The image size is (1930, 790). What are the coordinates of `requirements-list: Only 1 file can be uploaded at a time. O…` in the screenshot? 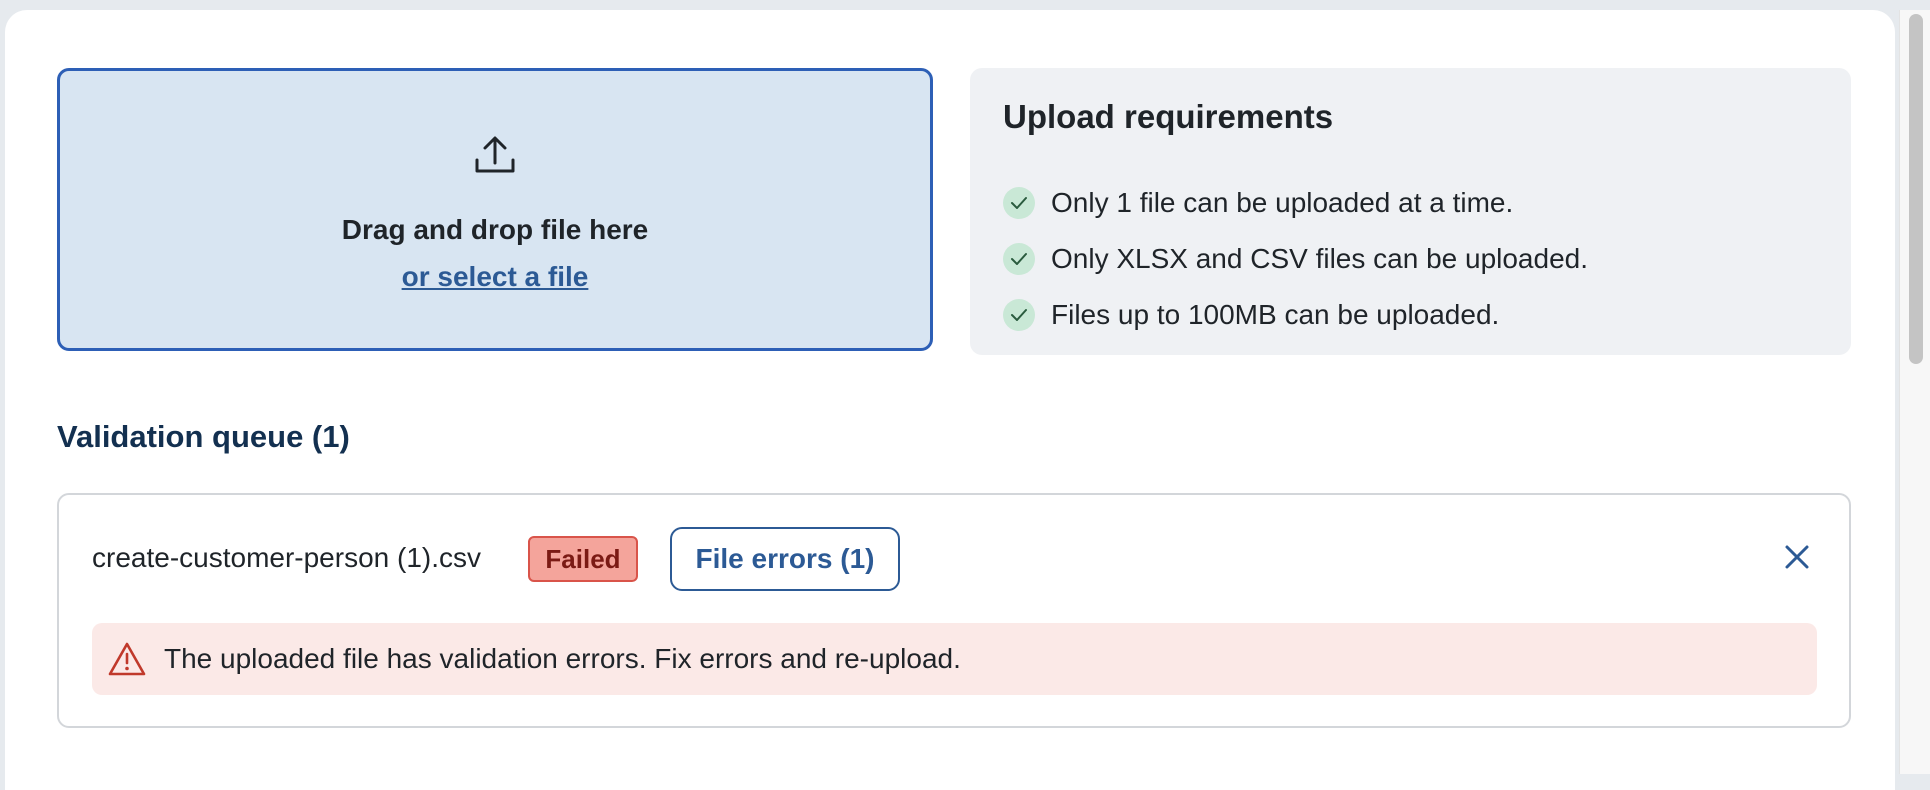 It's located at (1295, 259).